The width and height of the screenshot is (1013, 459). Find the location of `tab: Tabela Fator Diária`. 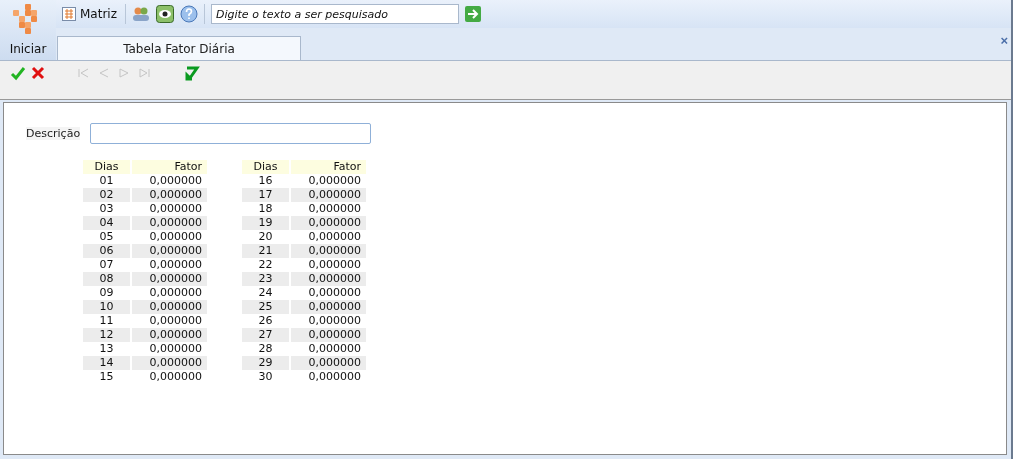

tab: Tabela Fator Diária is located at coordinates (179, 48).